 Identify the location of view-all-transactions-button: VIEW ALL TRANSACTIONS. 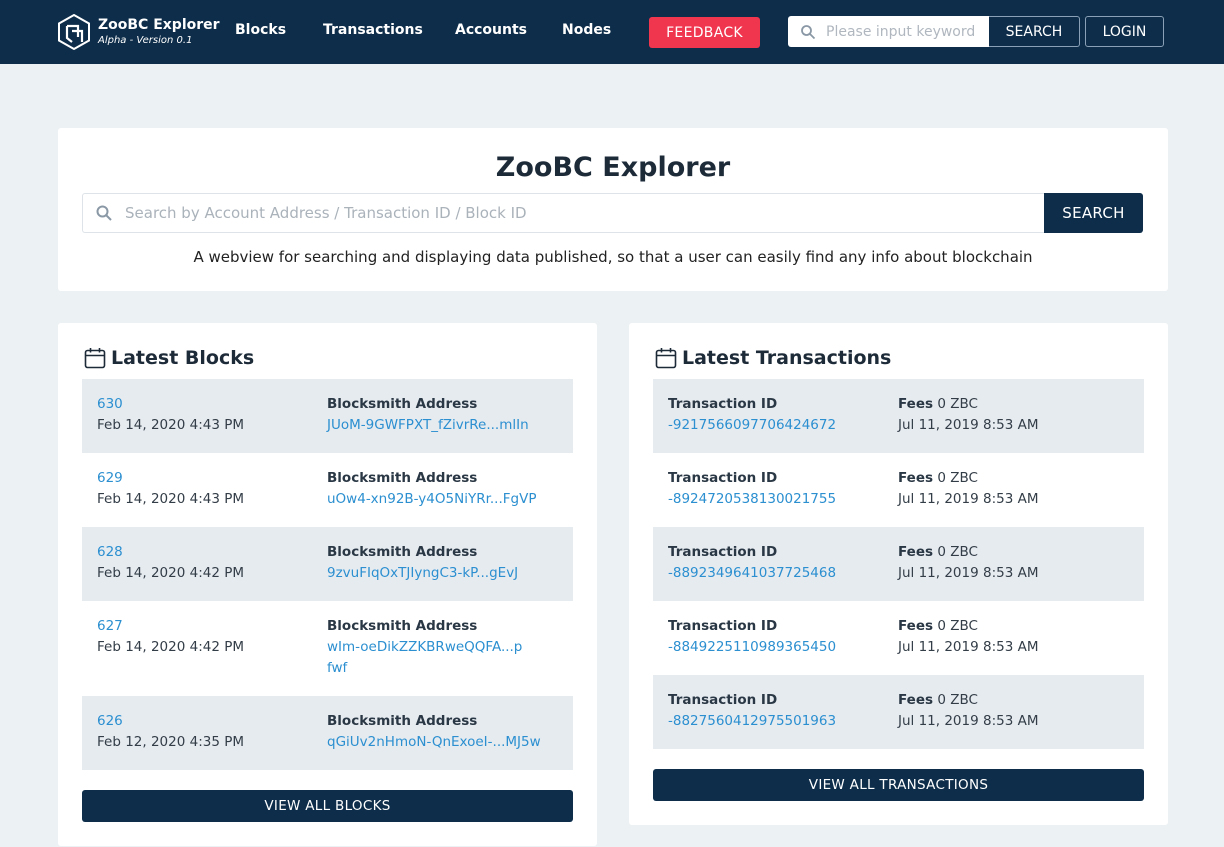
(898, 785).